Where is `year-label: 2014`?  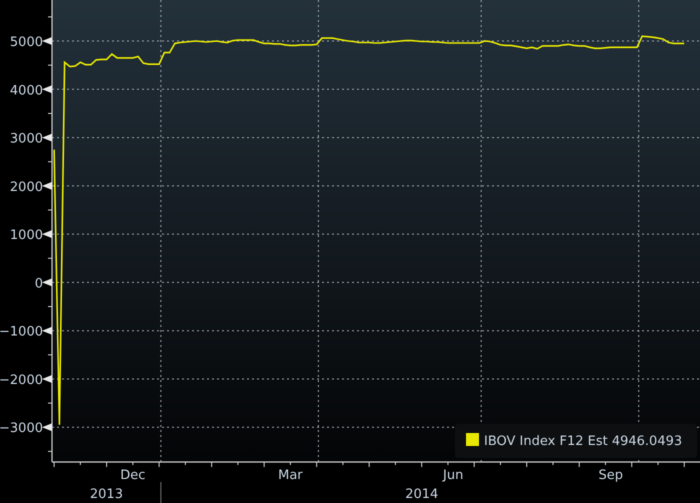 year-label: 2014 is located at coordinates (421, 494).